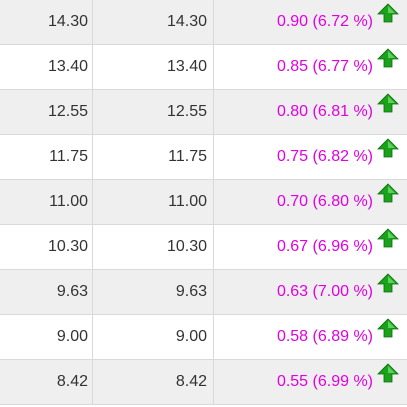 This screenshot has height=407, width=407. Describe the element at coordinates (324, 246) in the screenshot. I see `change-value: 0.67 (6.96 %)` at that location.